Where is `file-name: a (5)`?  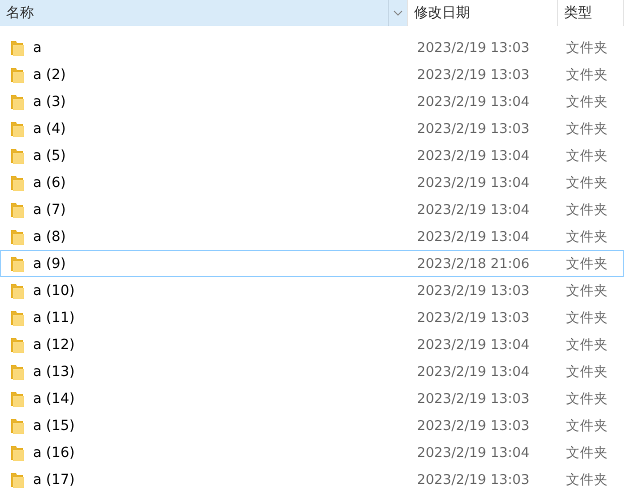
file-name: a (5) is located at coordinates (49, 156).